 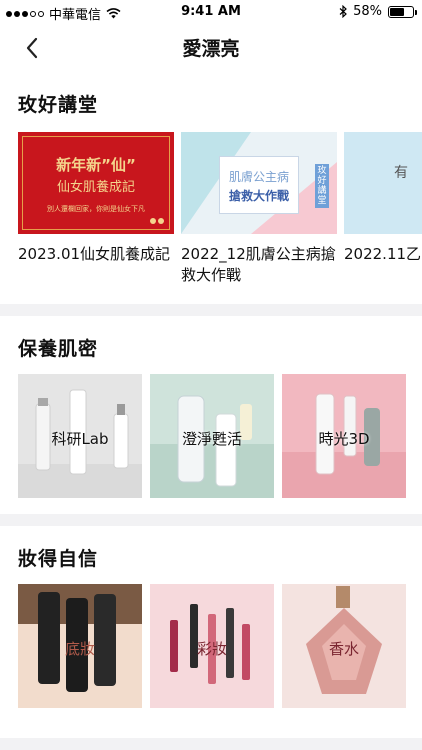 I want to click on makeup-tile-perfume: 香水, so click(x=344, y=646).